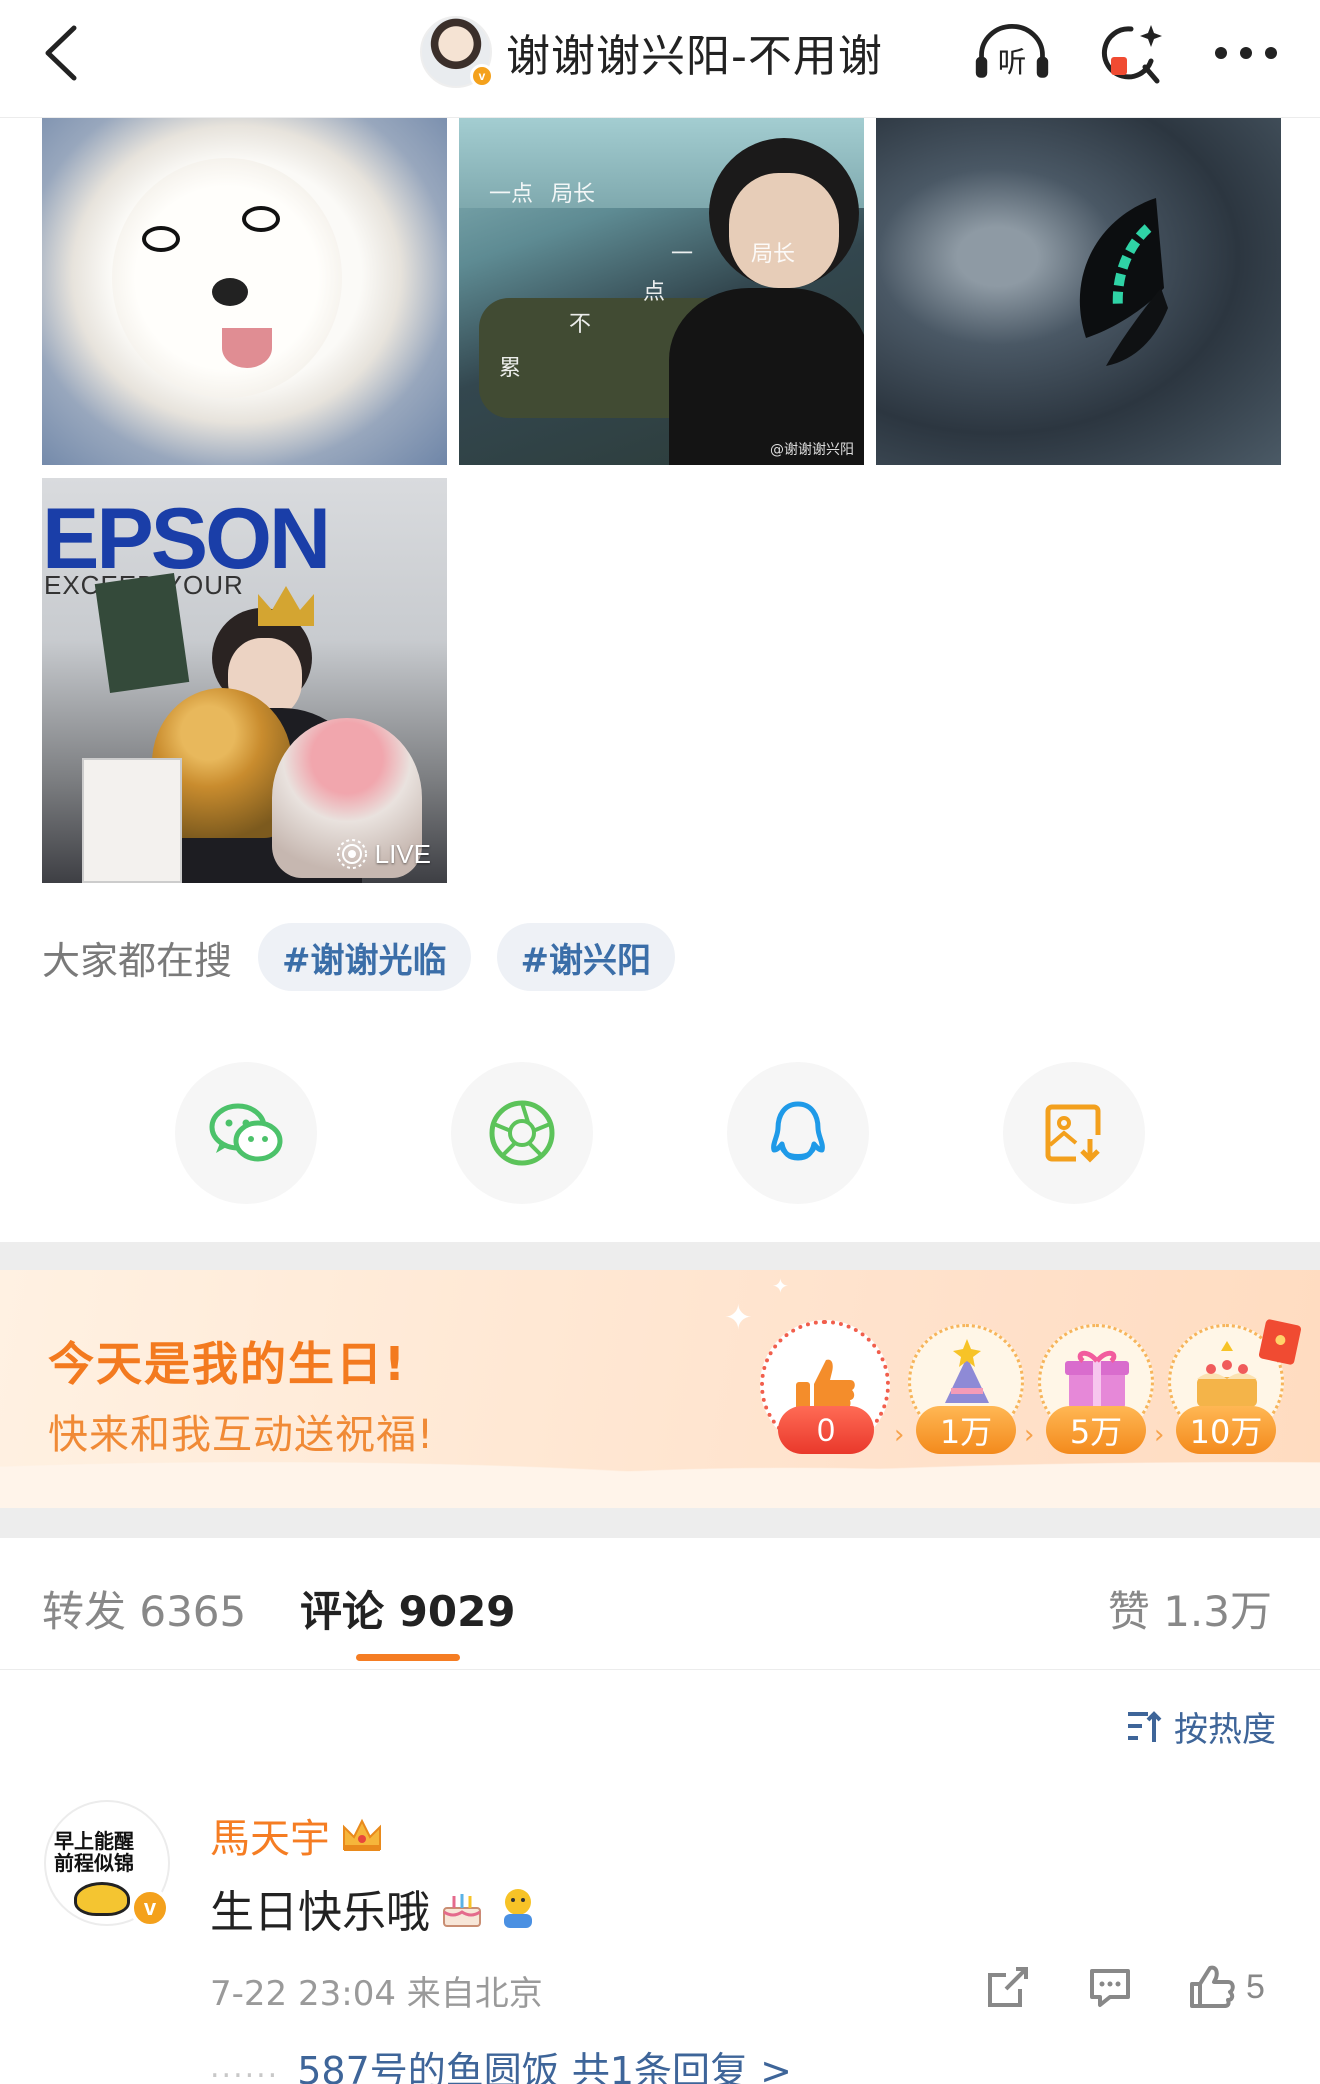 Image resolution: width=1320 pixels, height=2084 pixels. What do you see at coordinates (1212, 1986) in the screenshot?
I see `thumbs-up-icon` at bounding box center [1212, 1986].